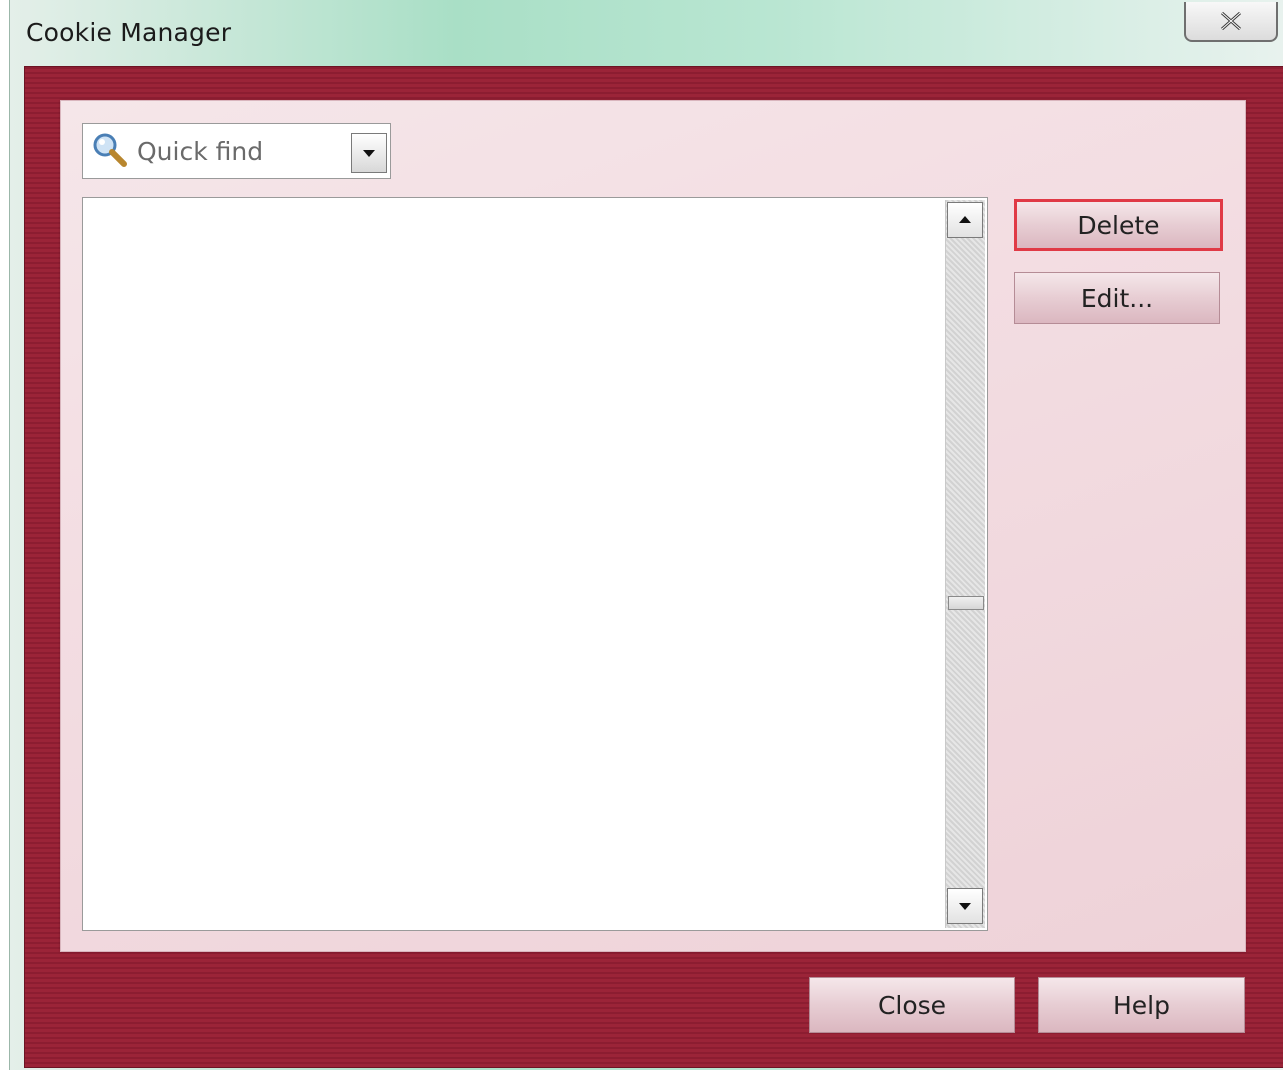  Describe the element at coordinates (129, 32) in the screenshot. I see `window-title: Cookie Manager` at that location.